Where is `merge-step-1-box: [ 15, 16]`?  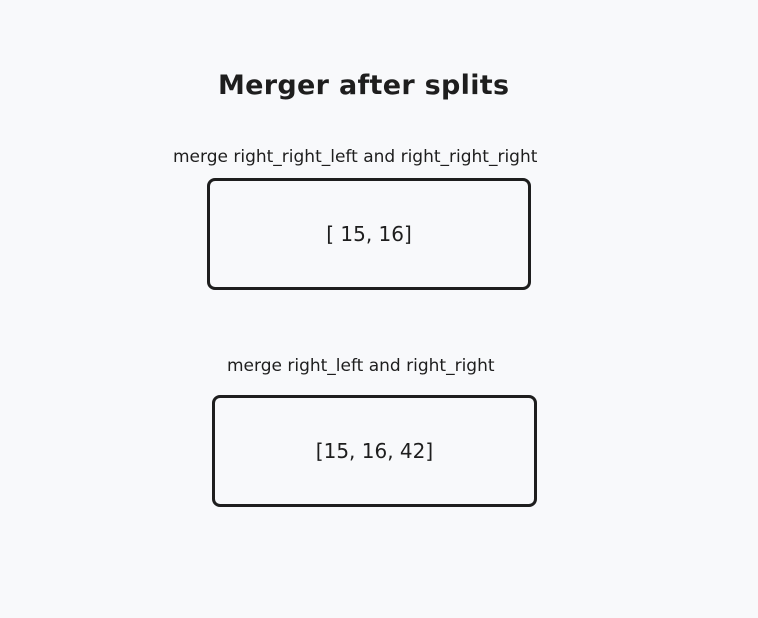 merge-step-1-box: [ 15, 16] is located at coordinates (369, 234).